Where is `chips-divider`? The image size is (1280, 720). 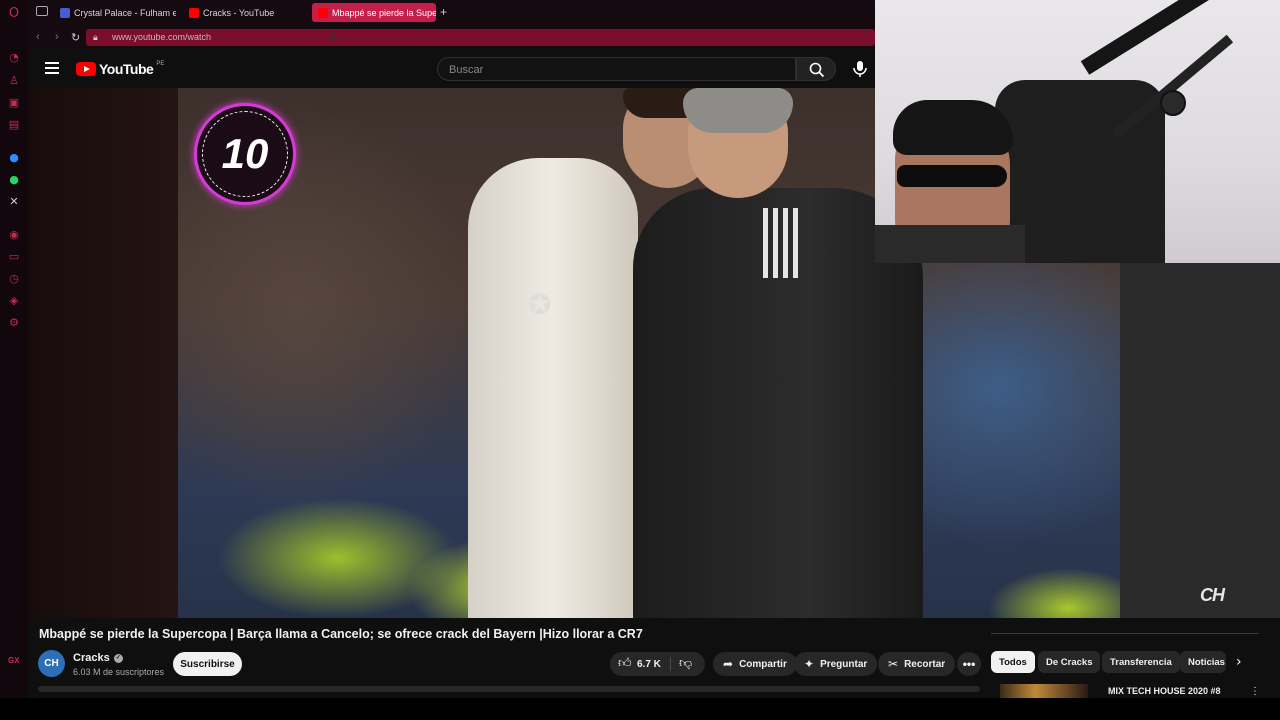 chips-divider is located at coordinates (1125, 633).